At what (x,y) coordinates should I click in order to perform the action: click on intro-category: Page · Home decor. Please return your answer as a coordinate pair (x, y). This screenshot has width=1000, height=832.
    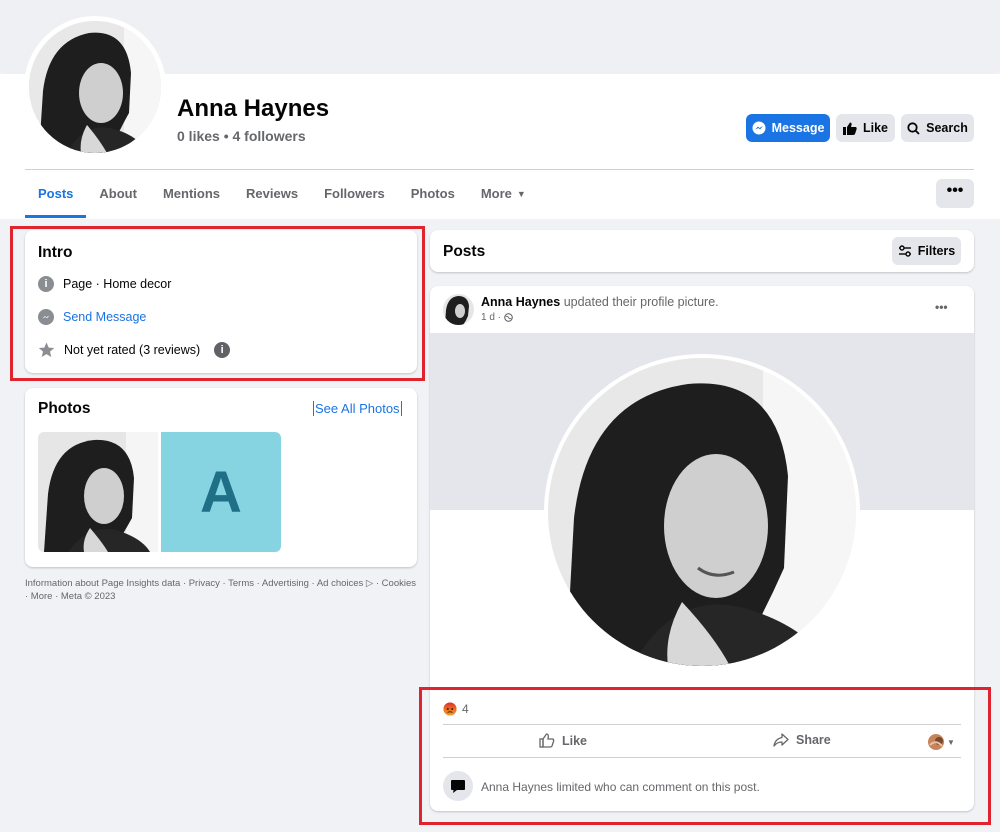
    Looking at the image, I should click on (117, 284).